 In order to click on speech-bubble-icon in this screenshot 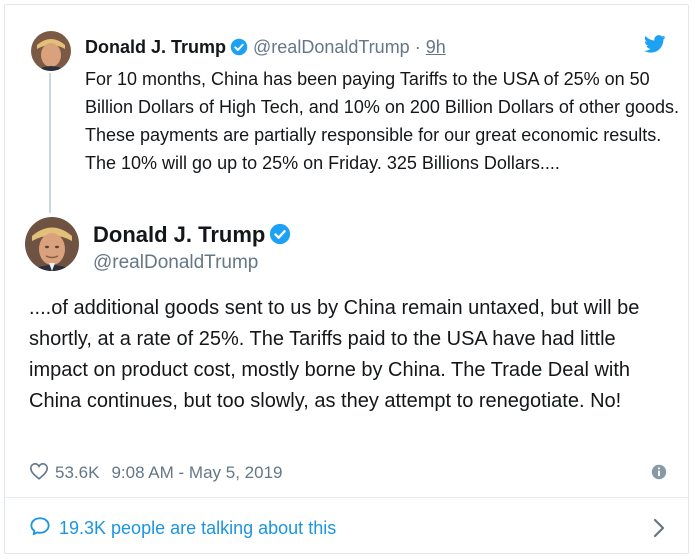, I will do `click(40, 528)`.